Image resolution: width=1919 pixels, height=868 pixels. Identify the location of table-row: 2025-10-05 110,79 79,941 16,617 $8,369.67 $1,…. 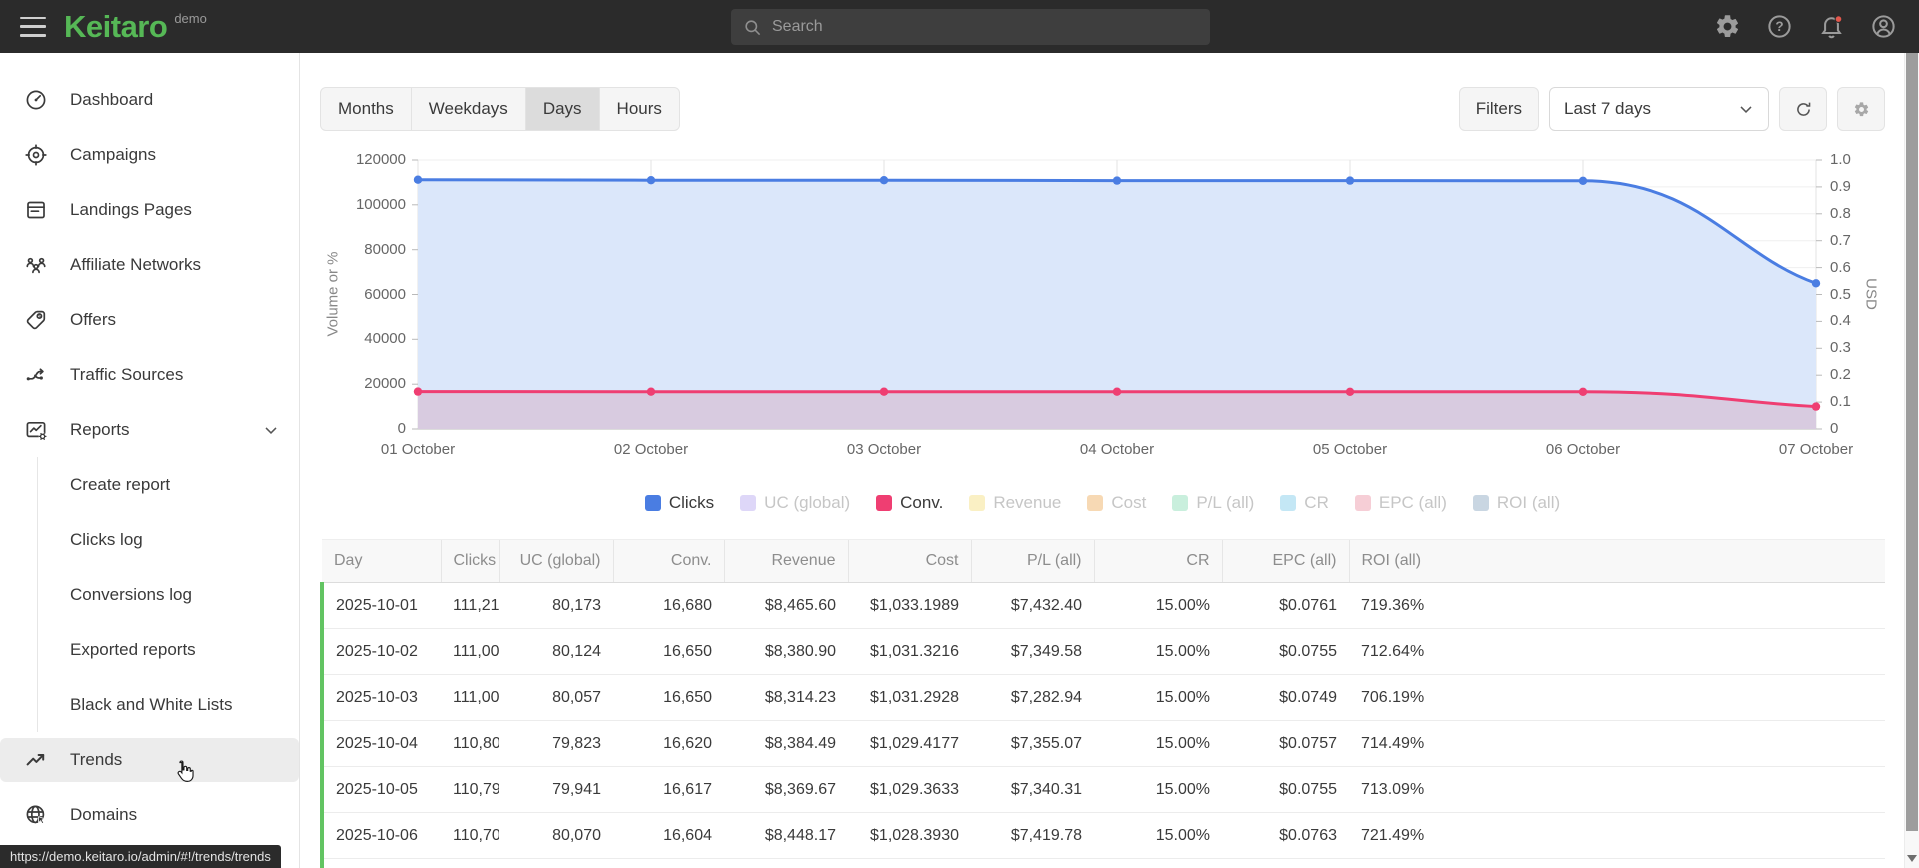
(1102, 789).